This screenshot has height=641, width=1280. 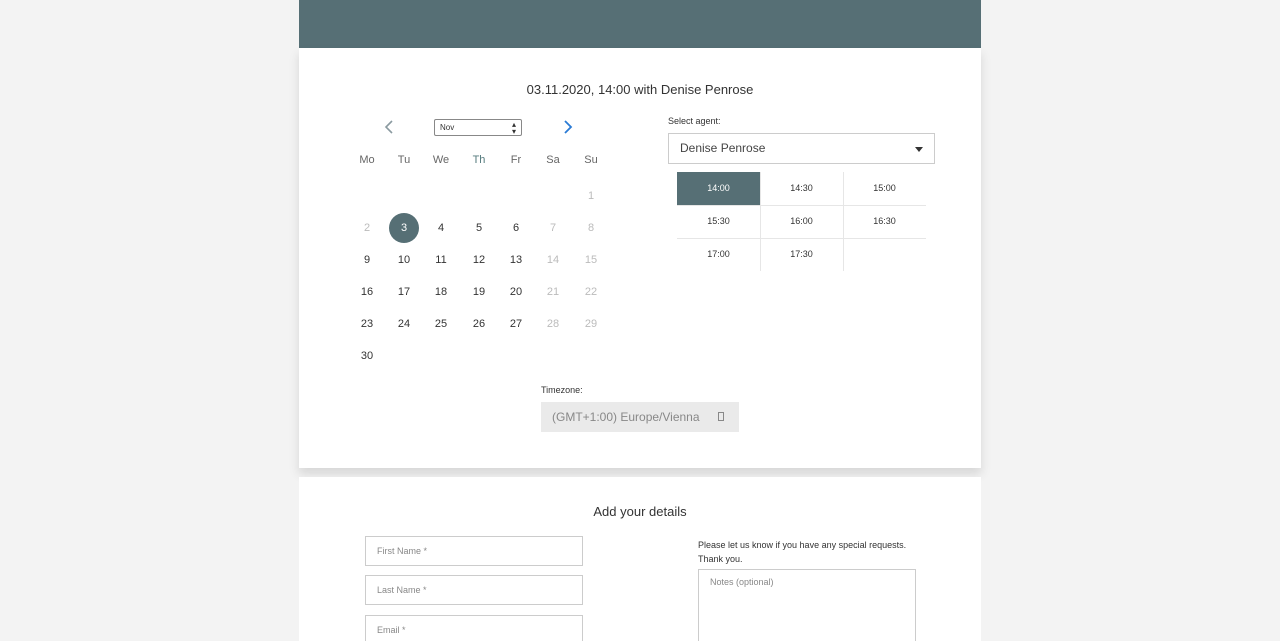 I want to click on calendar-day: 8, so click(x=591, y=228).